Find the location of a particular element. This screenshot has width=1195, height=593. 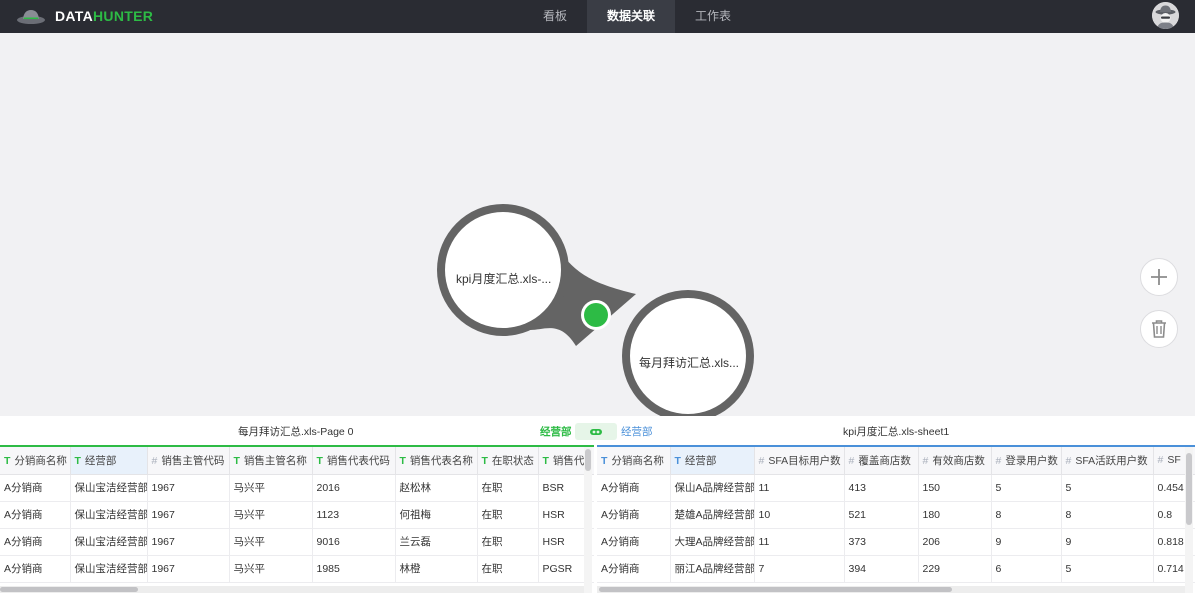

table-cell: 180 is located at coordinates (955, 515).